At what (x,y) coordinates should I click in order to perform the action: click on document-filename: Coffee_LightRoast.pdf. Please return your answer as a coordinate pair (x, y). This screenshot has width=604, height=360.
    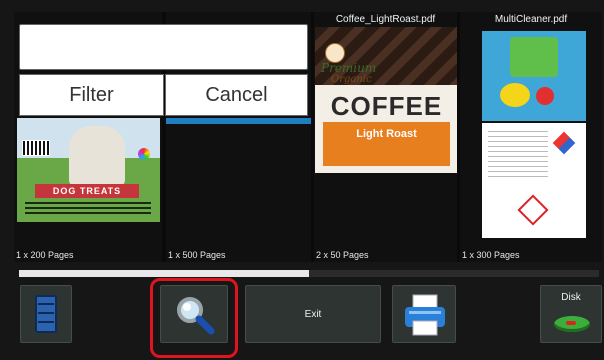
    Looking at the image, I should click on (385, 19).